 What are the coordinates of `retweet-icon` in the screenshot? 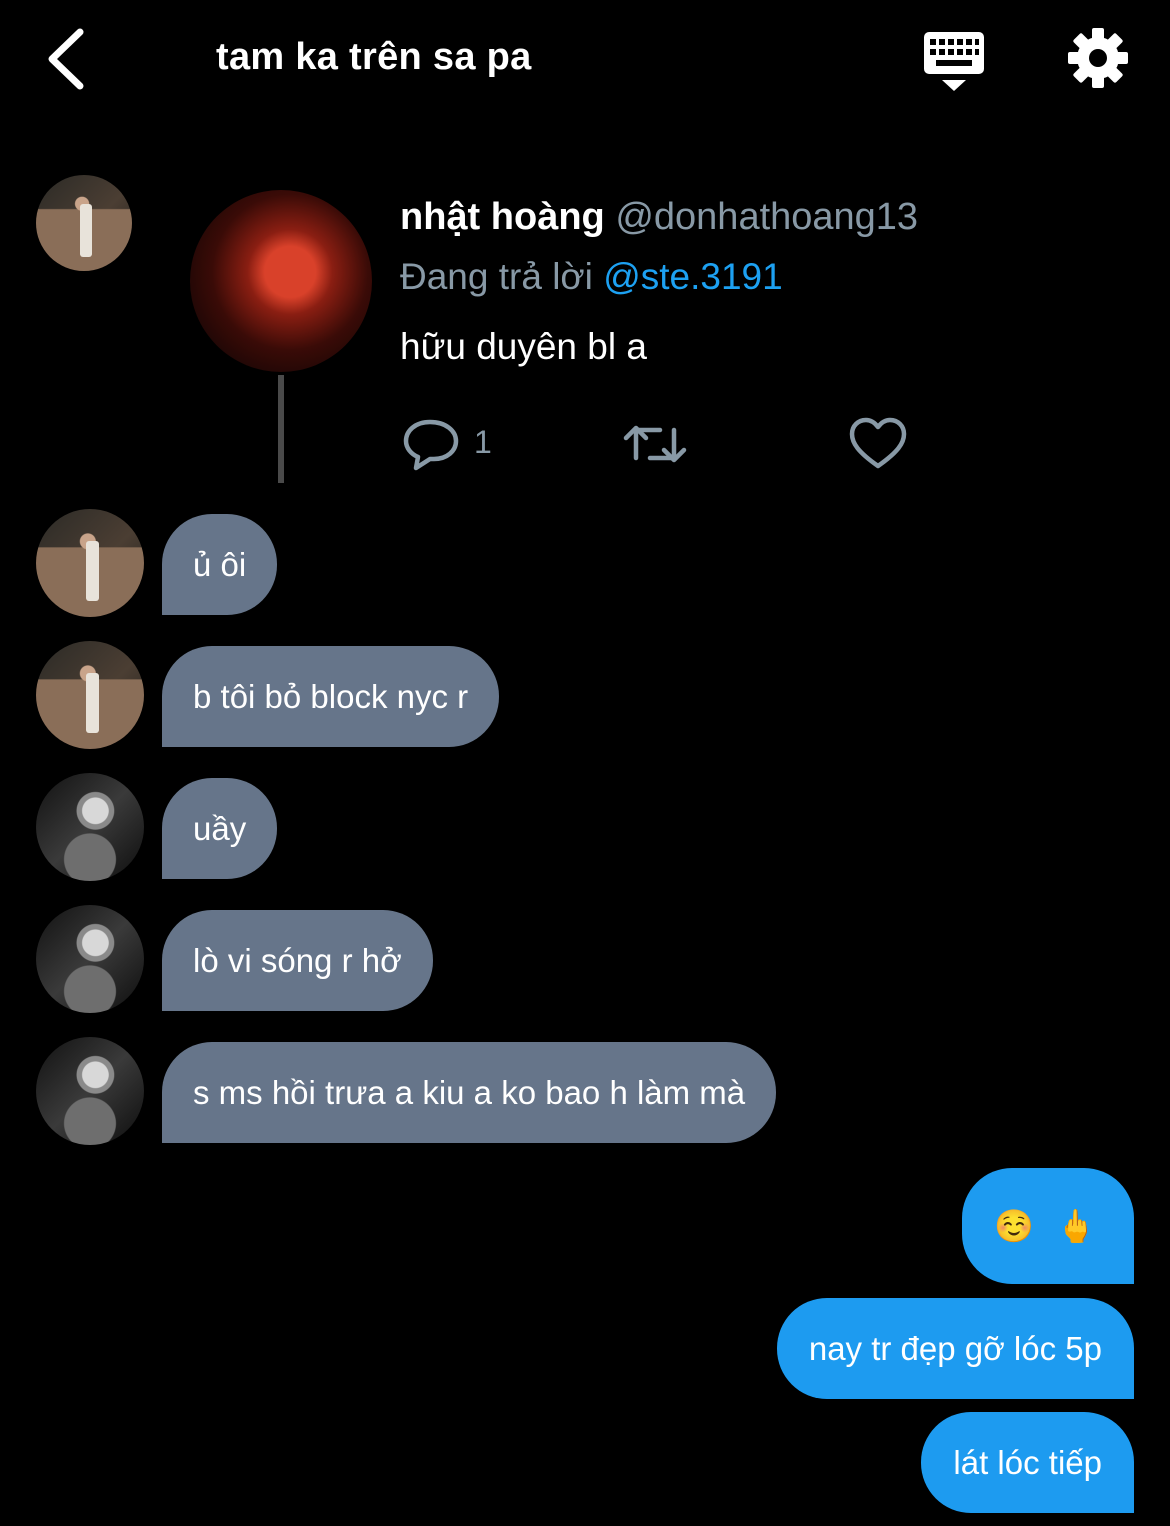 It's located at (655, 444).